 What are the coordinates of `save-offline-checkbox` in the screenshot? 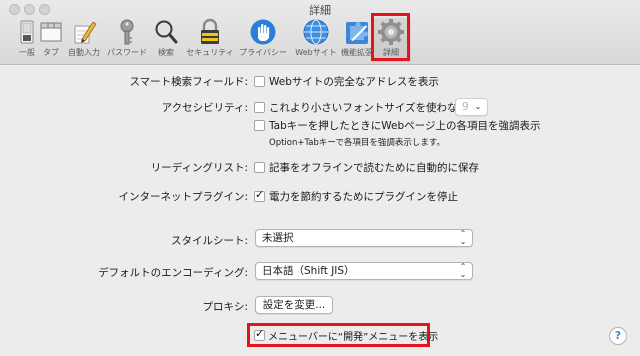 It's located at (259, 167).